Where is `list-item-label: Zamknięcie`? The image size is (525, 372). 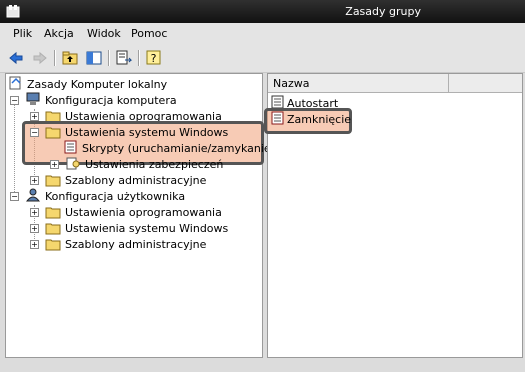
list-item-label: Zamknięcie is located at coordinates (319, 119).